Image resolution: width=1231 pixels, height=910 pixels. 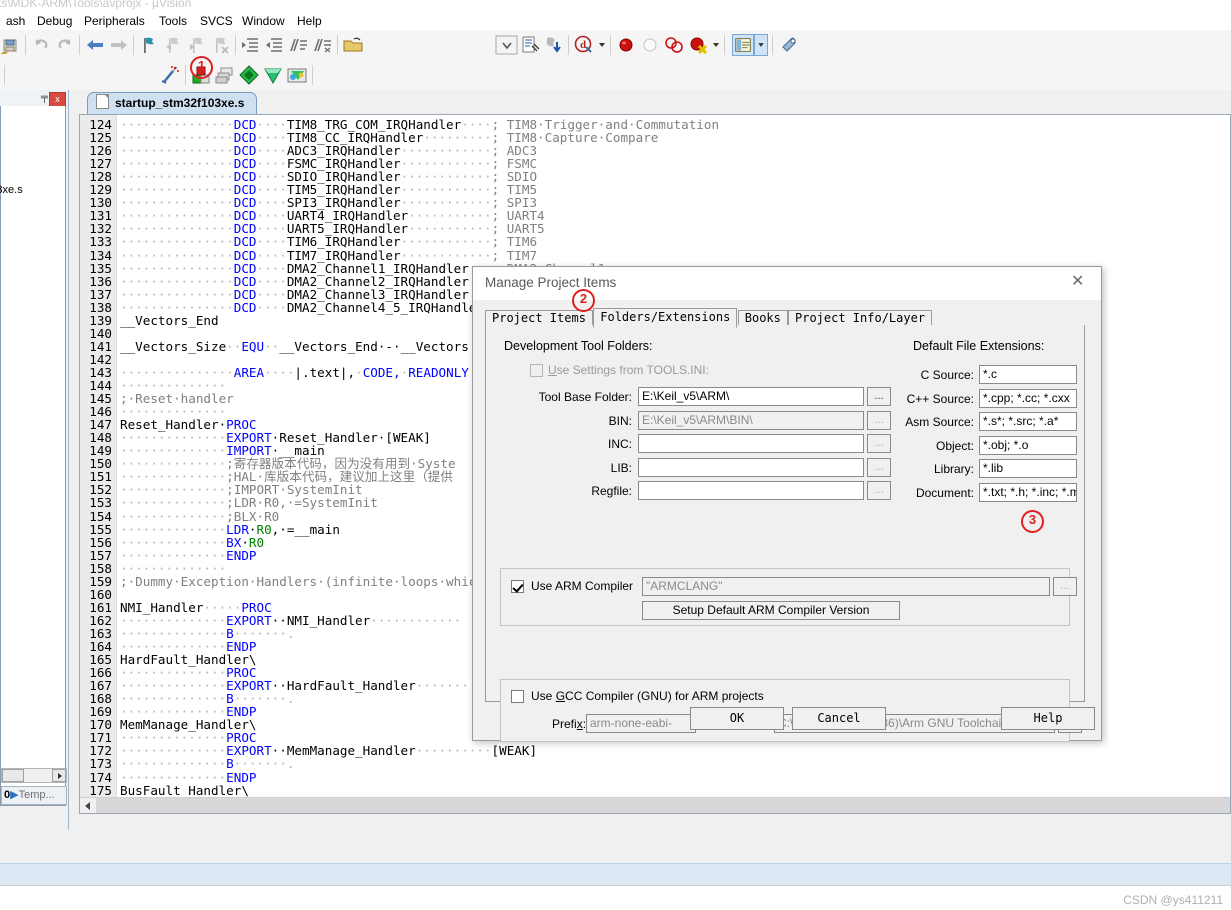 I want to click on gcc-mnemonic: G, so click(x=560, y=696).